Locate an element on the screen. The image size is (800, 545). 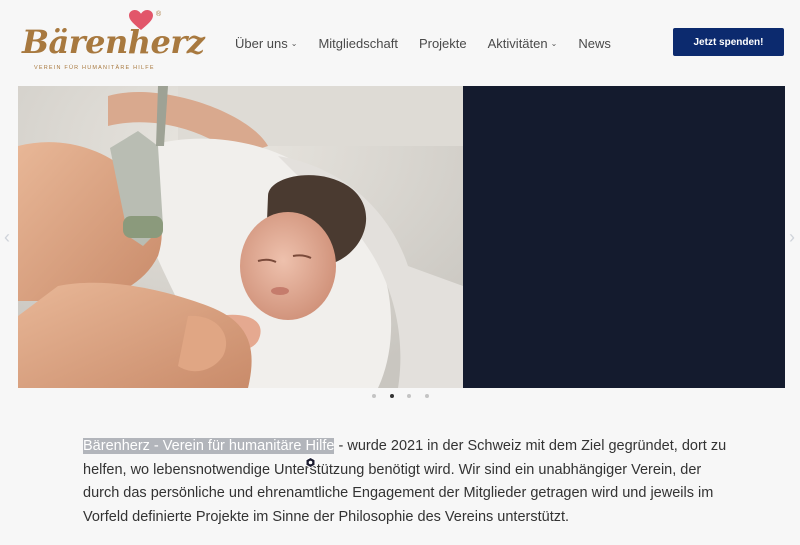
donate-button: Jetzt spenden! is located at coordinates (728, 42).